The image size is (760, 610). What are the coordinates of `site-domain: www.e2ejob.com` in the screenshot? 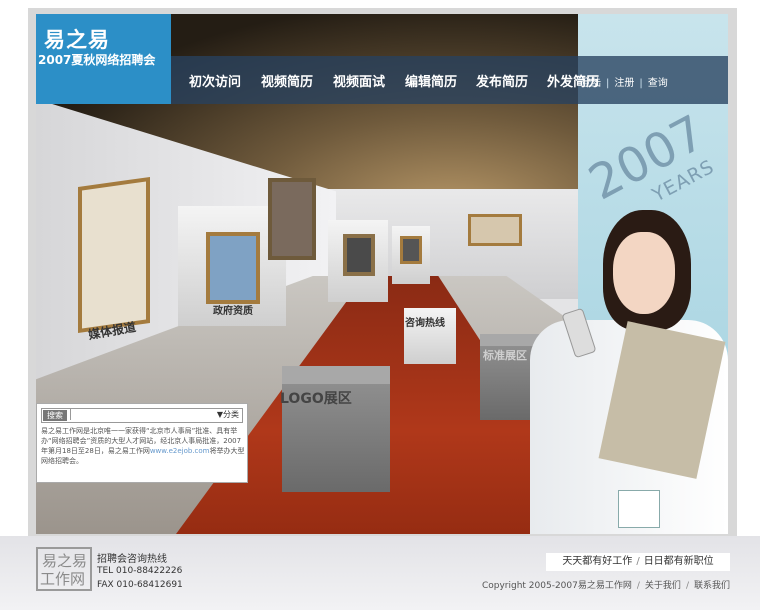 It's located at (180, 451).